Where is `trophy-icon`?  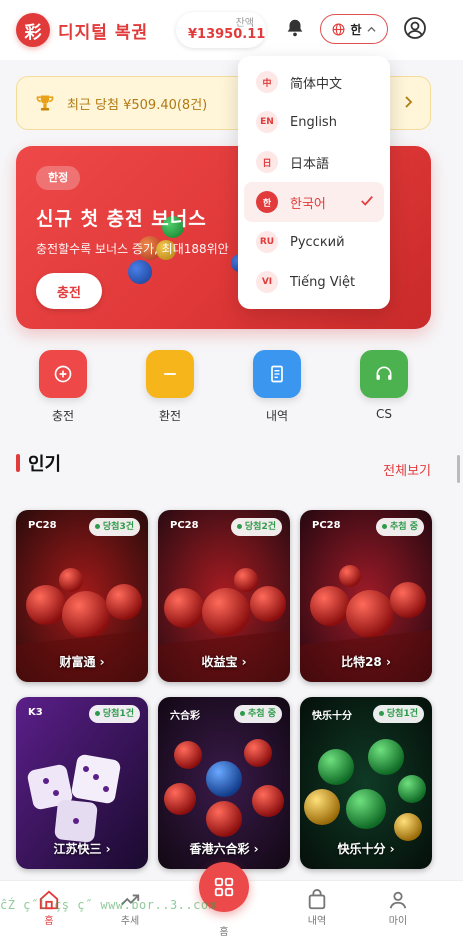
trophy-icon is located at coordinates (45, 103).